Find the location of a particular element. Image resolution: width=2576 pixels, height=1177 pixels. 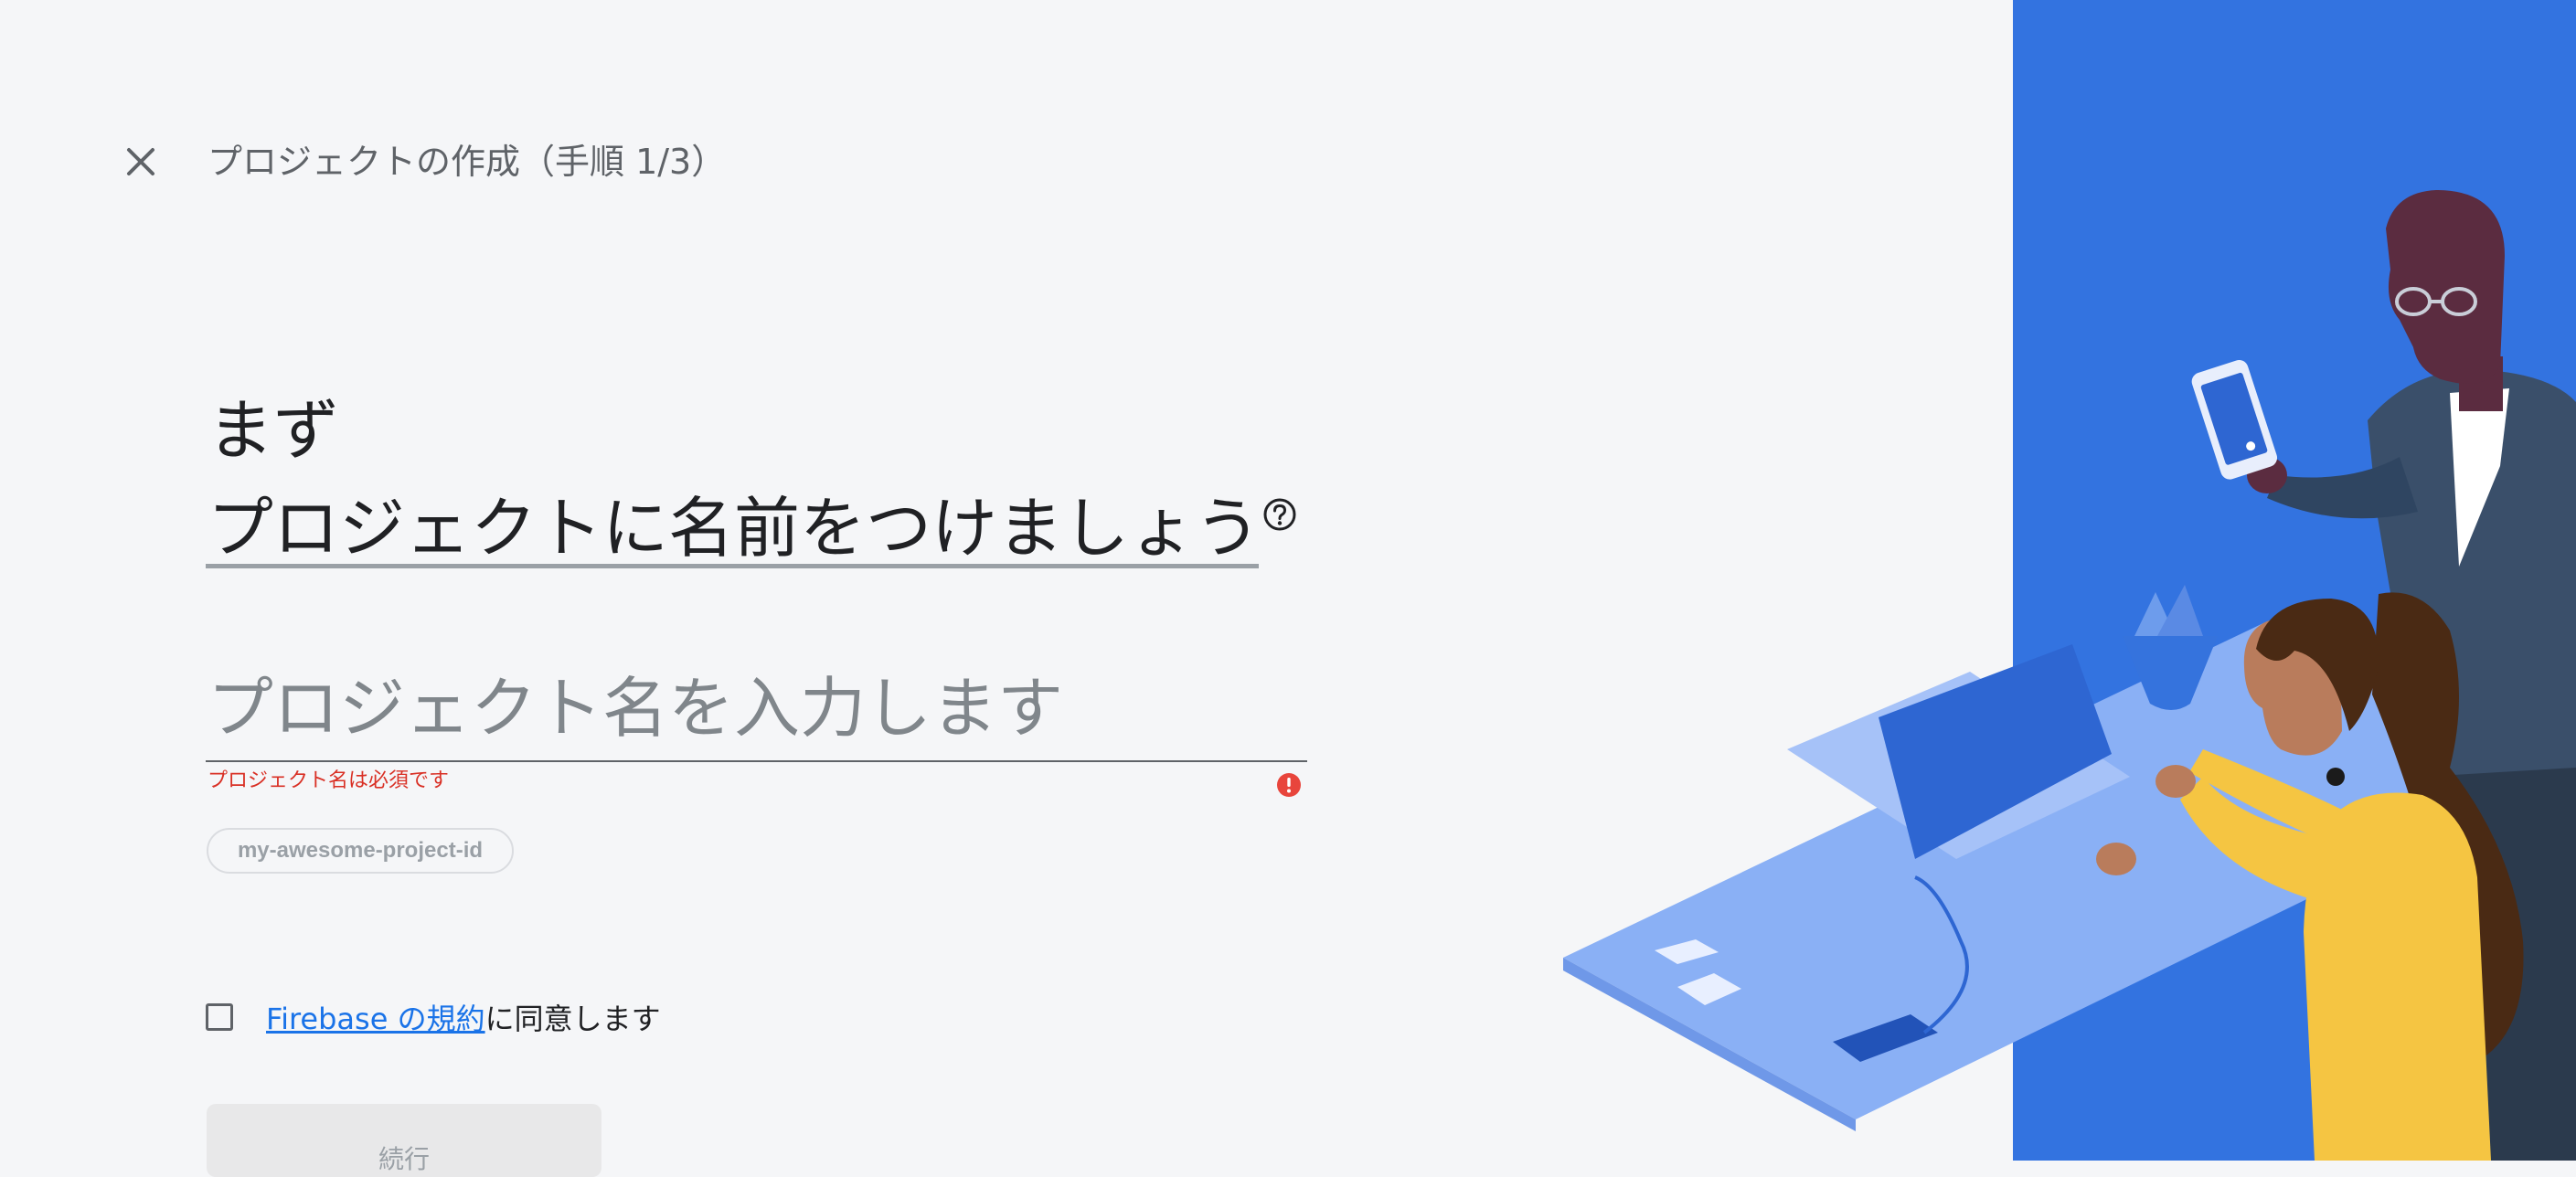

error-icon is located at coordinates (1289, 785).